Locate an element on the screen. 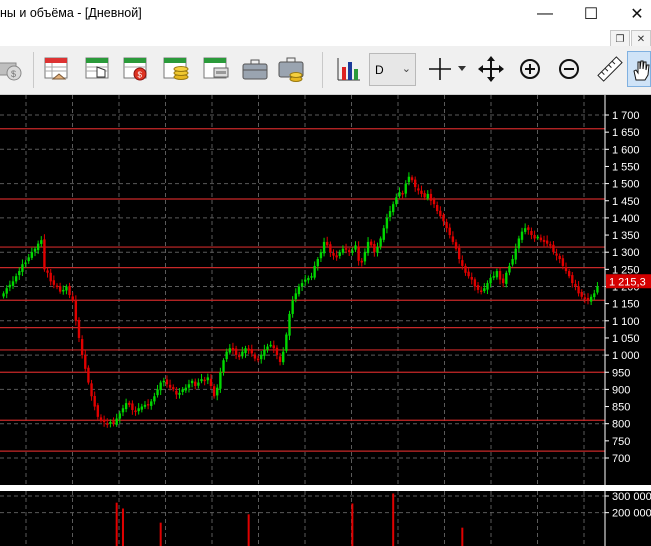 The height and width of the screenshot is (546, 651). price-axis-label: 1 500 is located at coordinates (626, 185).